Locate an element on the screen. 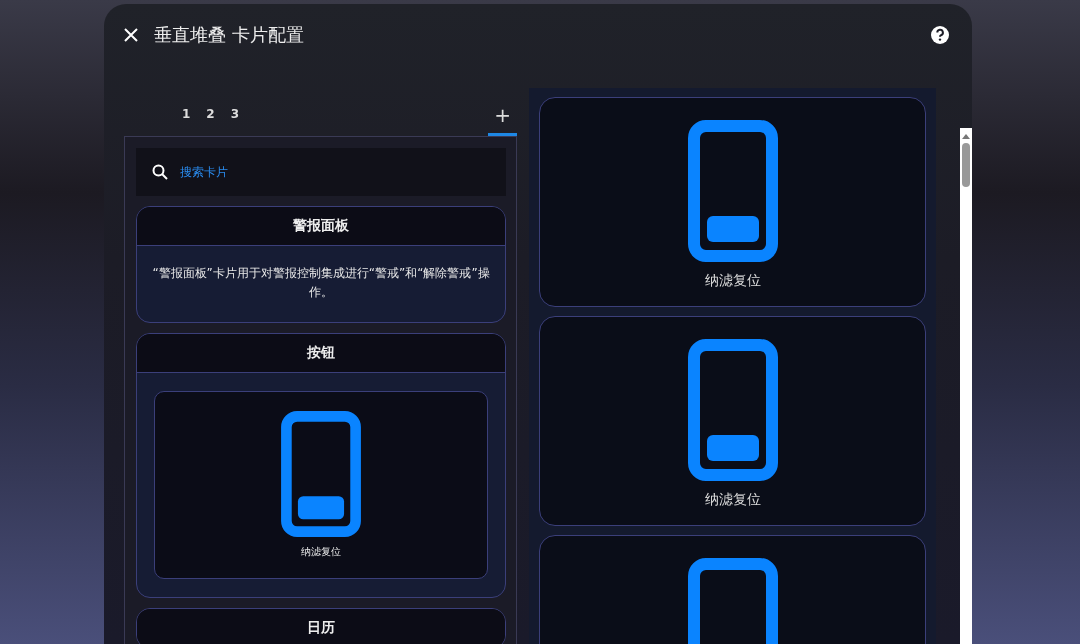  help-icon is located at coordinates (940, 35).